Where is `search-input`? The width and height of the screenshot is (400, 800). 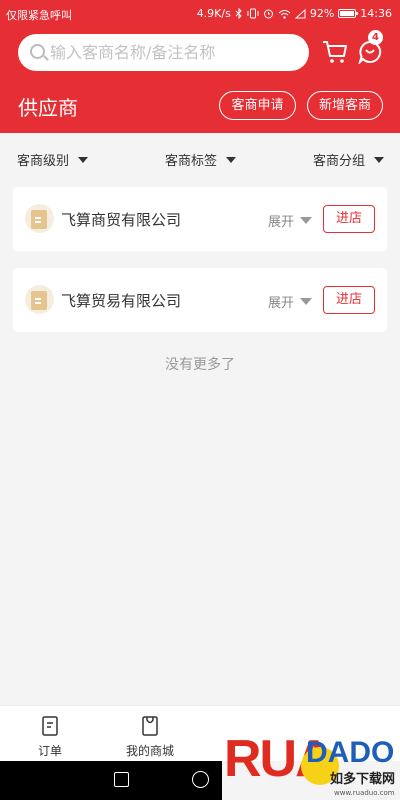
search-input is located at coordinates (175, 52).